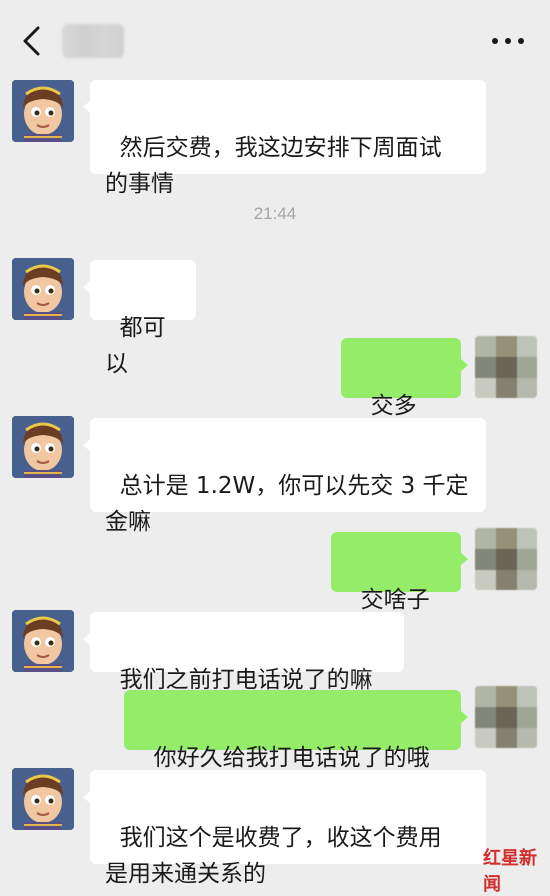 This screenshot has width=550, height=896. I want to click on chat-header, so click(275, 40).